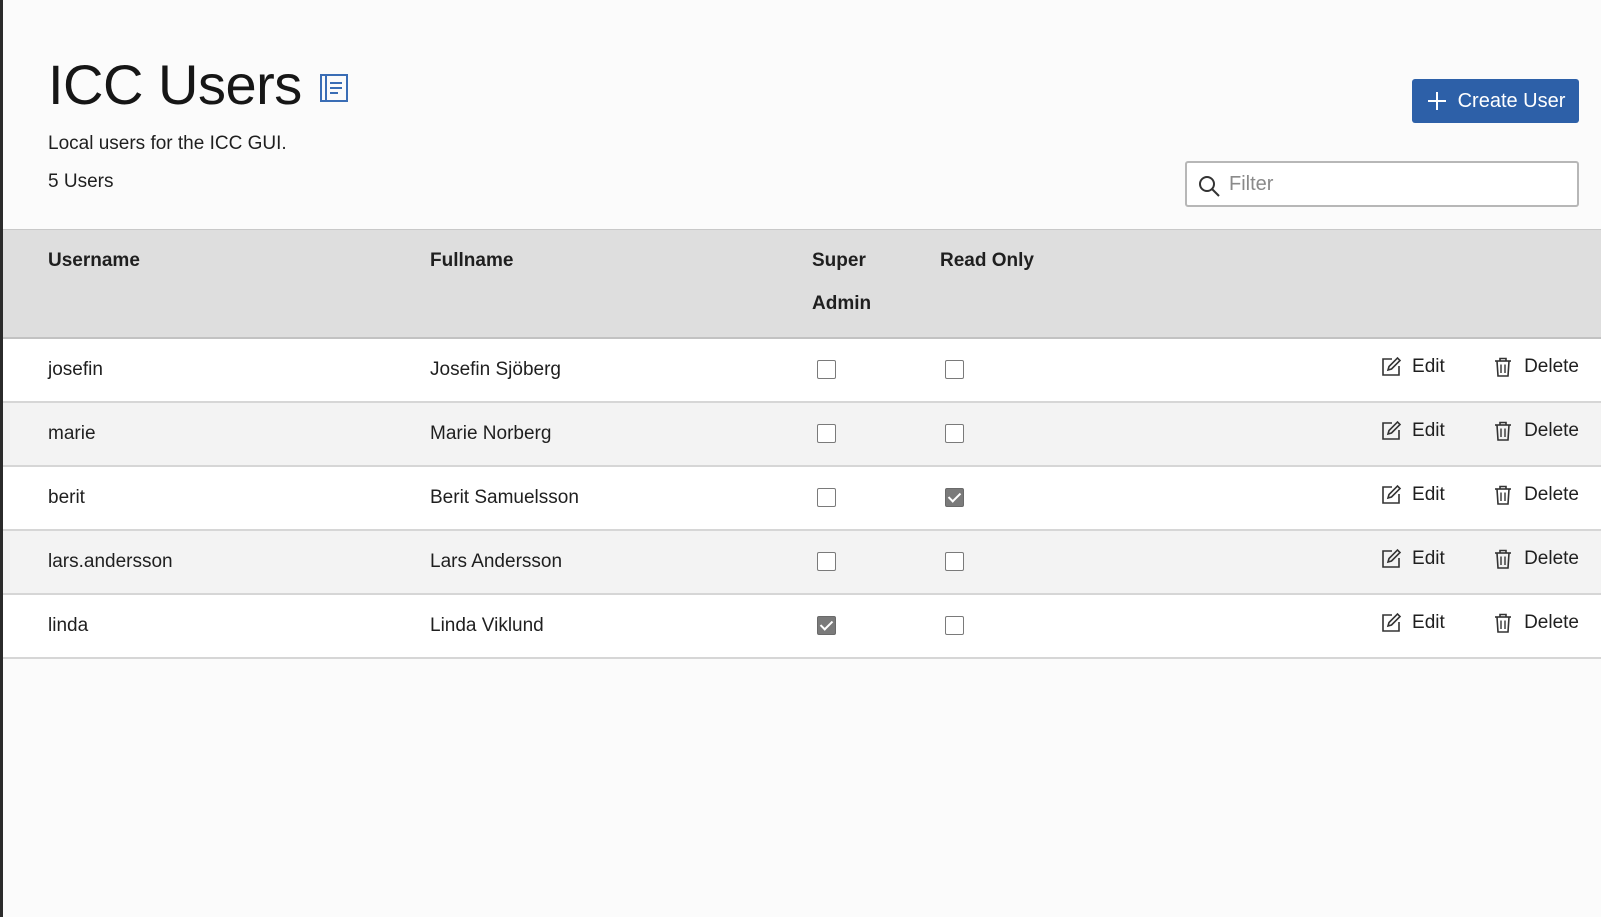  I want to click on user-count: 5 Users, so click(81, 181).